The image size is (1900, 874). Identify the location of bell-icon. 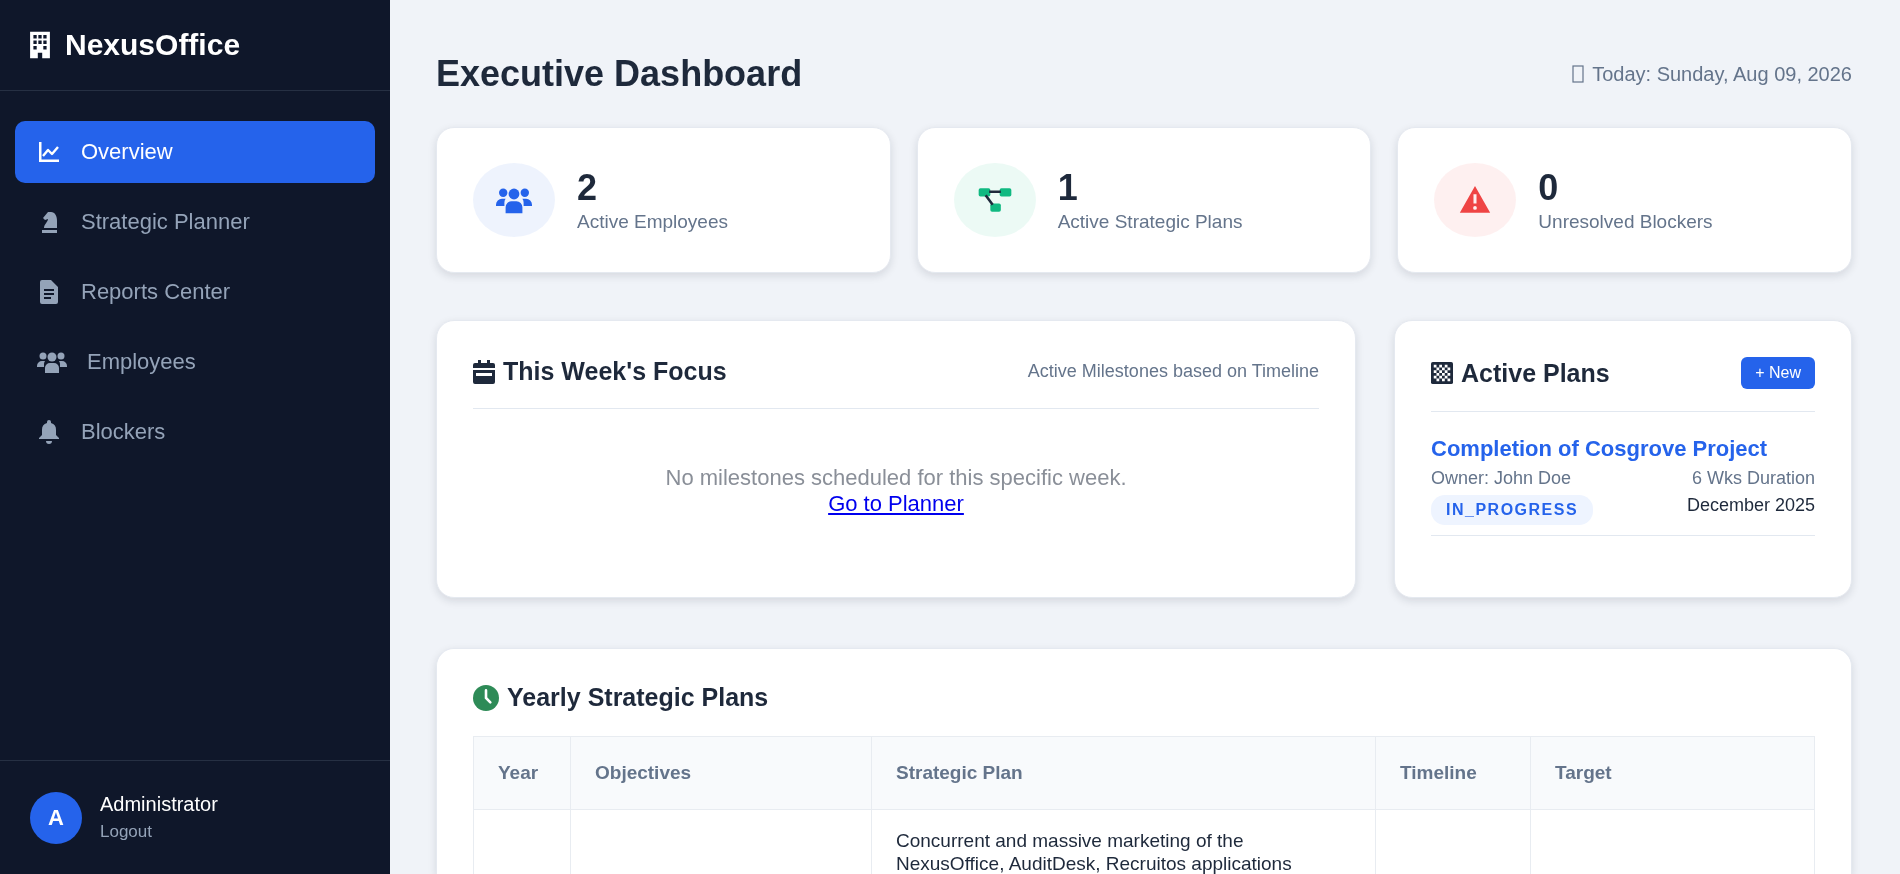
(49, 432).